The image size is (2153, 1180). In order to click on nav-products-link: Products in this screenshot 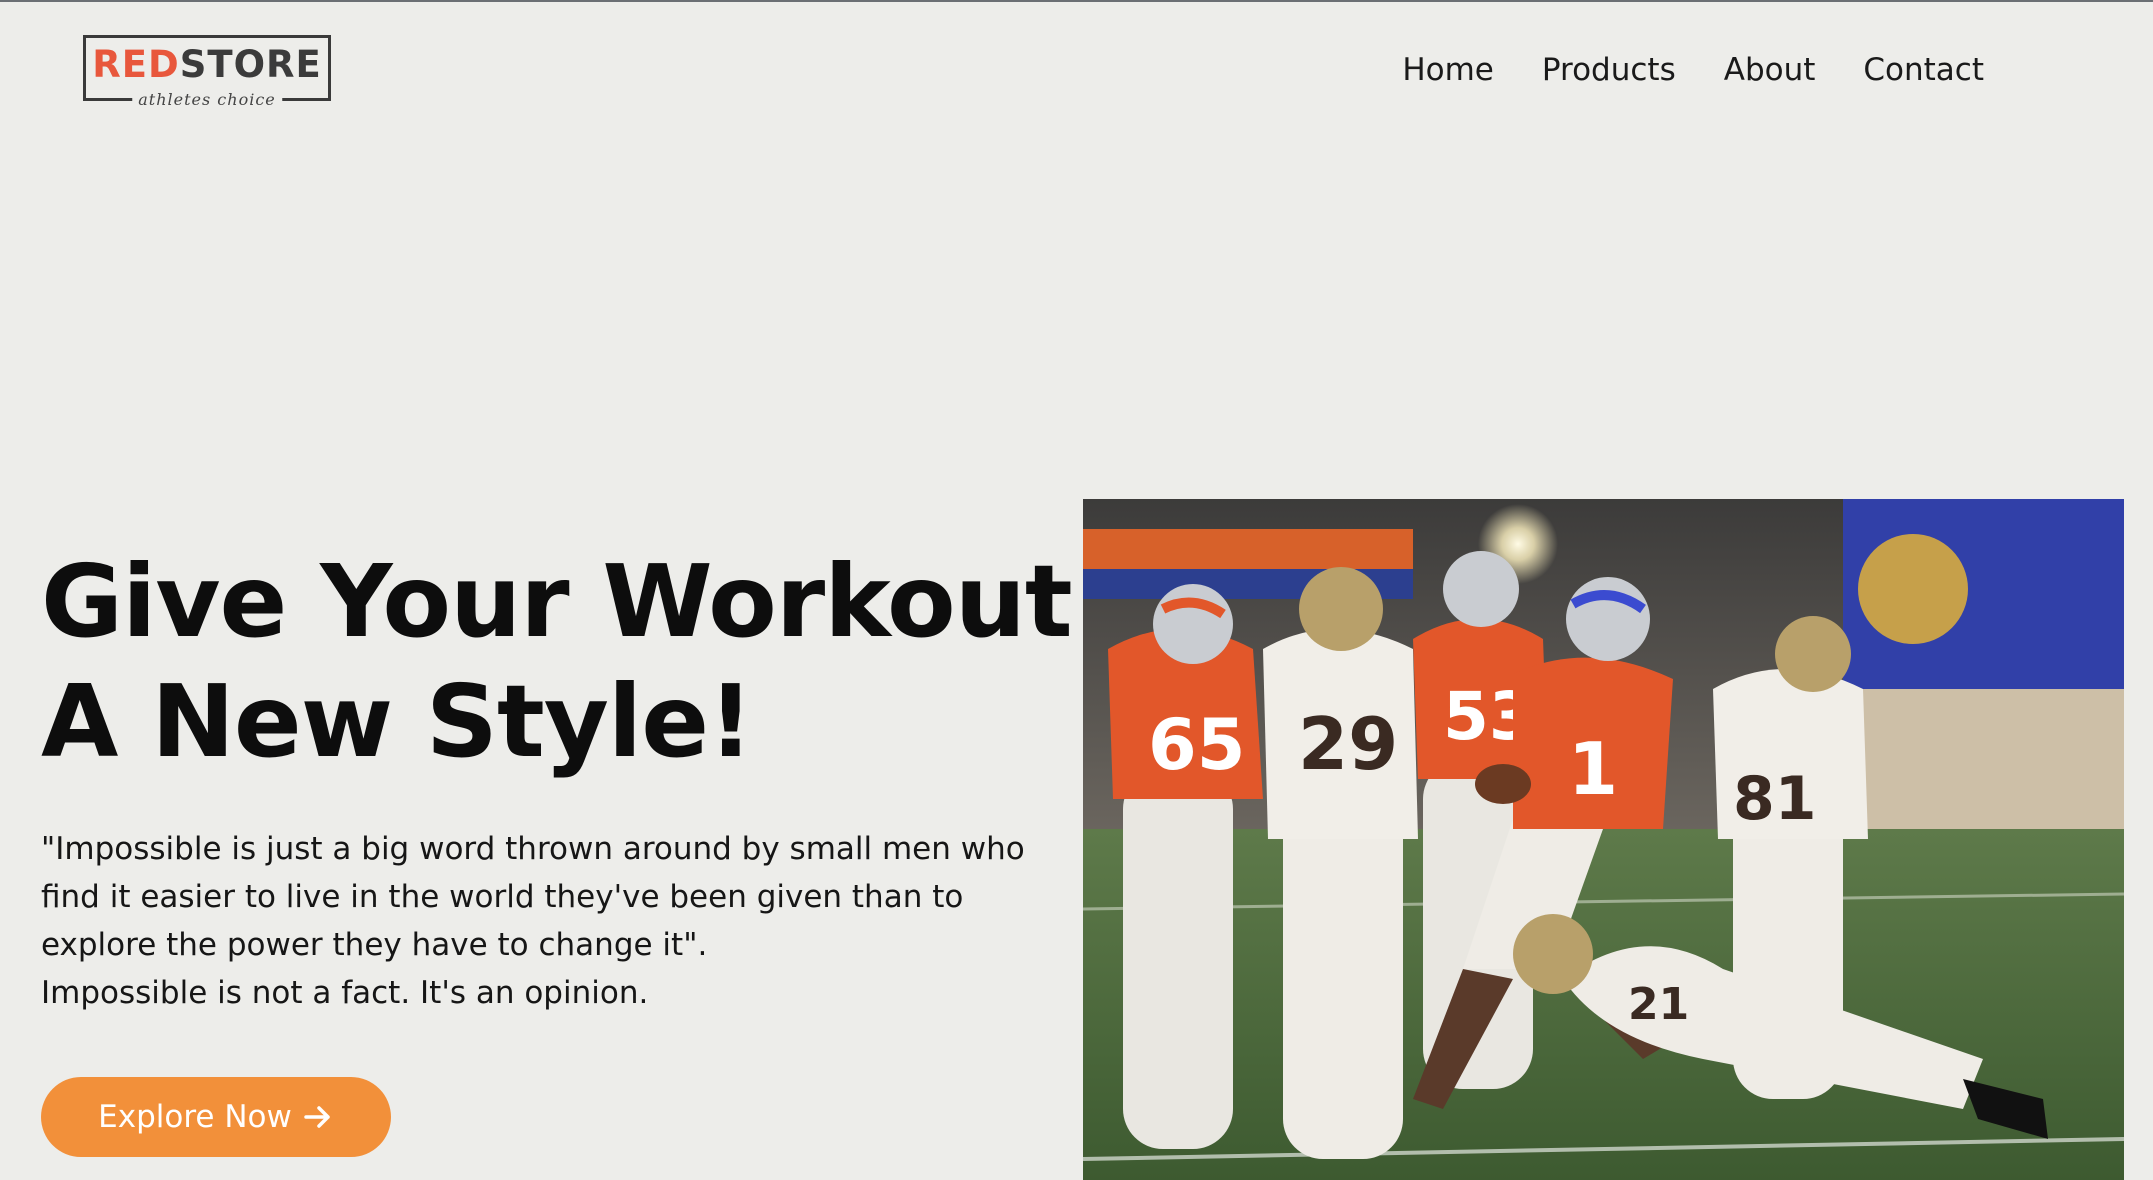, I will do `click(1609, 70)`.